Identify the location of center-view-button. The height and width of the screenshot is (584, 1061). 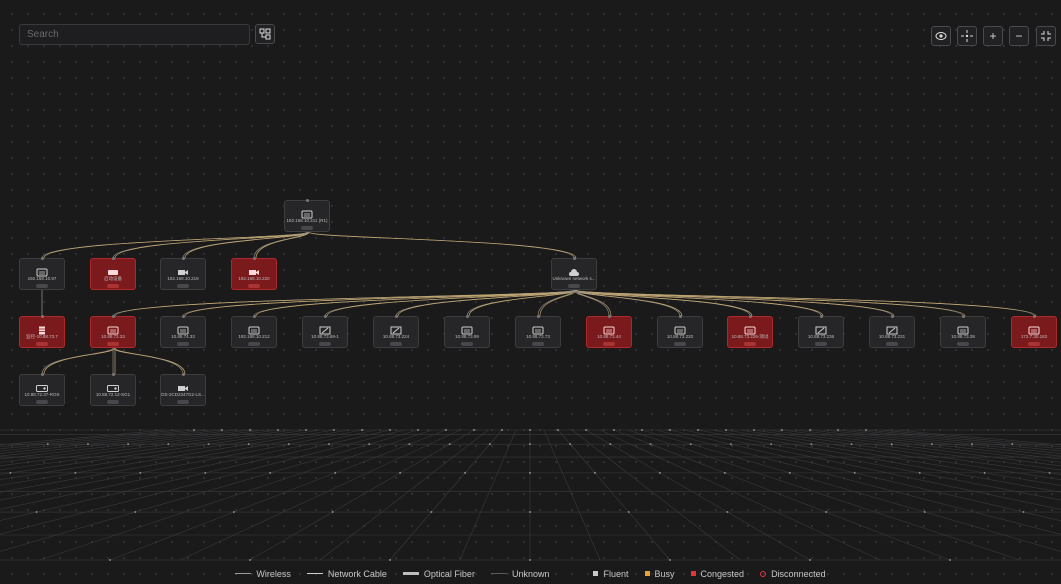
(967, 36).